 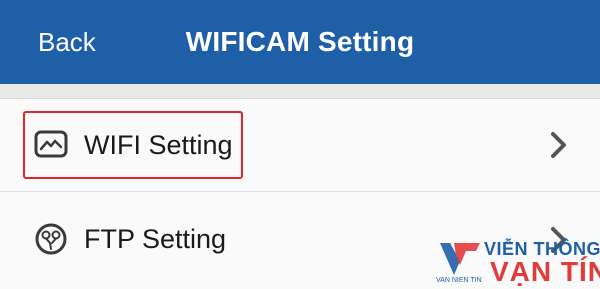 I want to click on ftp-setting-icon, so click(x=51, y=239).